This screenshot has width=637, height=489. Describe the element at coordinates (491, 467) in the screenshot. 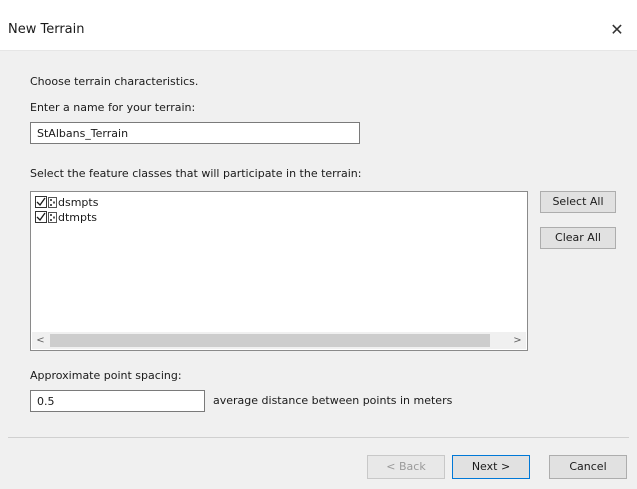

I see `next-button: Next >` at that location.